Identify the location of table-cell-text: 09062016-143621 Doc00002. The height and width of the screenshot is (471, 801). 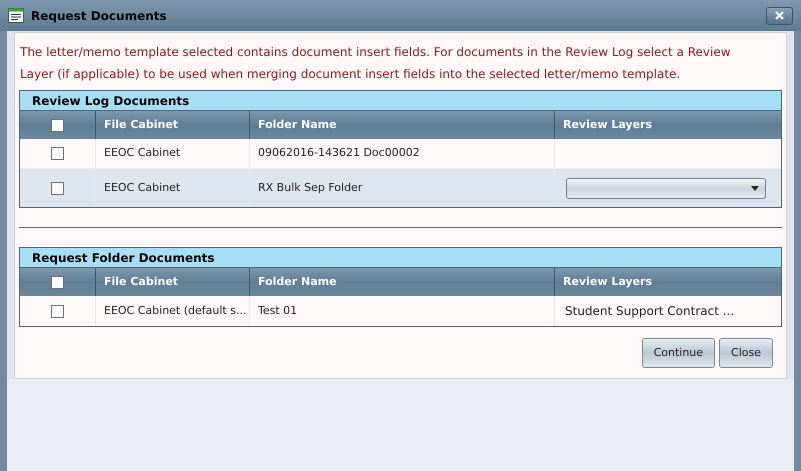
(339, 153).